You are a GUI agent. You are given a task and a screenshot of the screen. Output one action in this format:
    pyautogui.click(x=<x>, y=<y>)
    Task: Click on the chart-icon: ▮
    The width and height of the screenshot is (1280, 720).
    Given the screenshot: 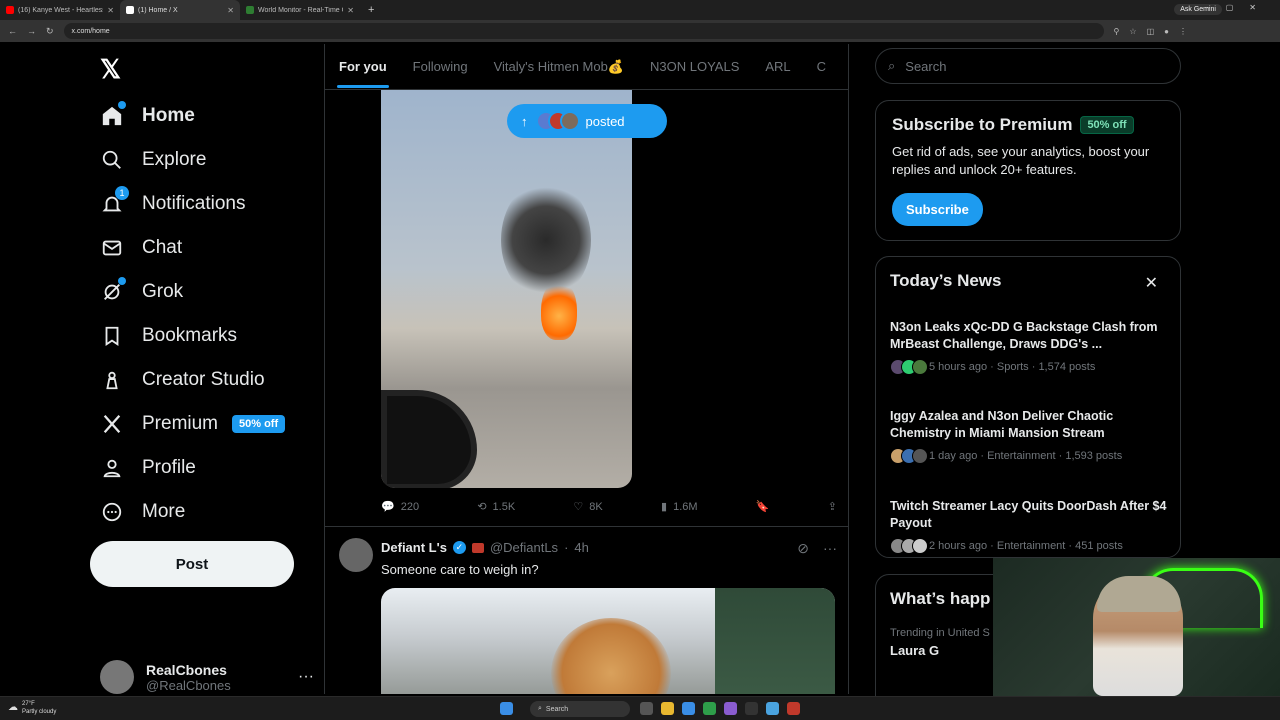 What is the action you would take?
    pyautogui.click(x=664, y=507)
    